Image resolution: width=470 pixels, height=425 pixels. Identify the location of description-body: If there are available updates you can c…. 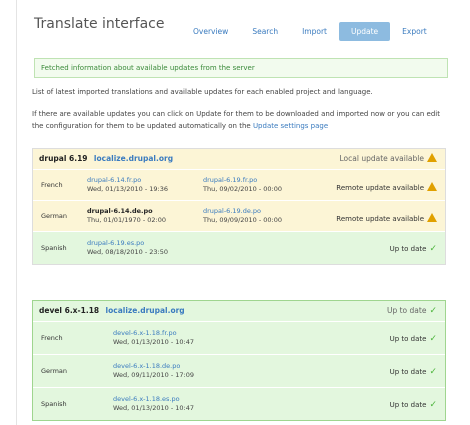
(236, 120).